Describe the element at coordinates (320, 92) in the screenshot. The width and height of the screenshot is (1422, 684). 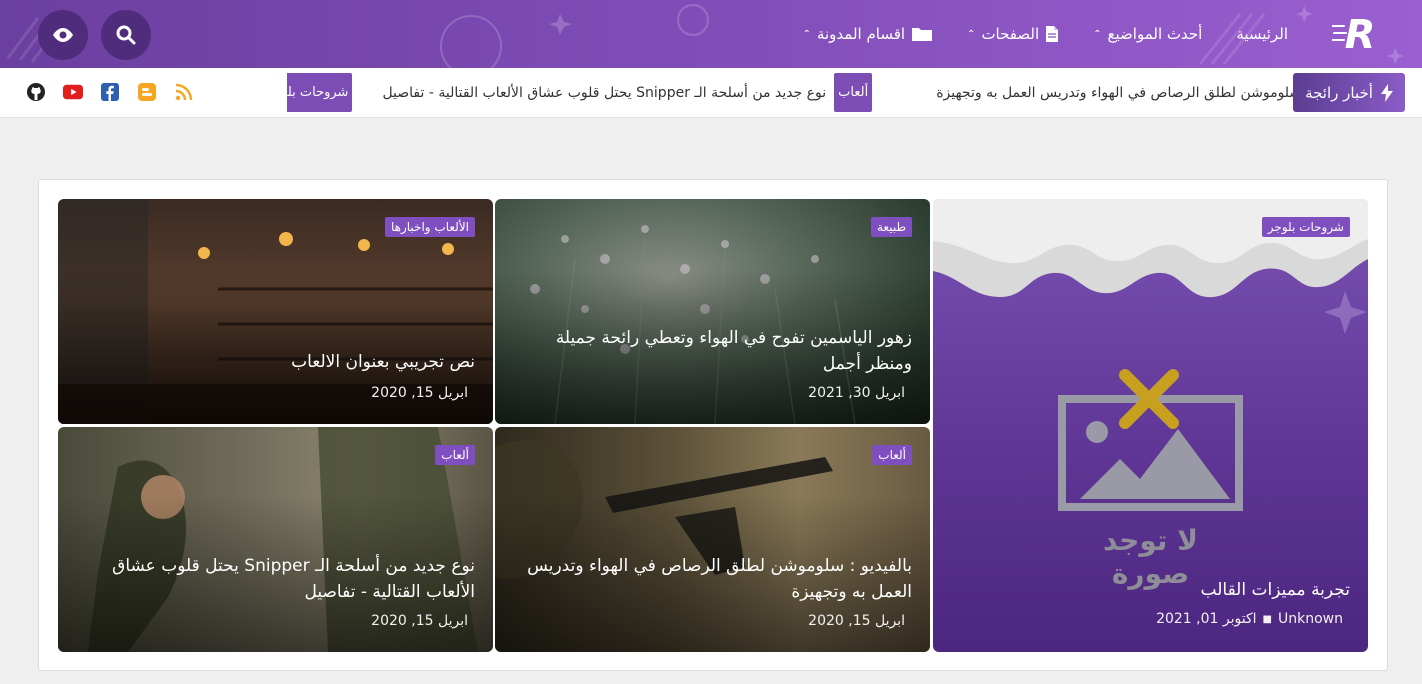
I see `ticker-item-tag: شروحات بلوجر` at that location.